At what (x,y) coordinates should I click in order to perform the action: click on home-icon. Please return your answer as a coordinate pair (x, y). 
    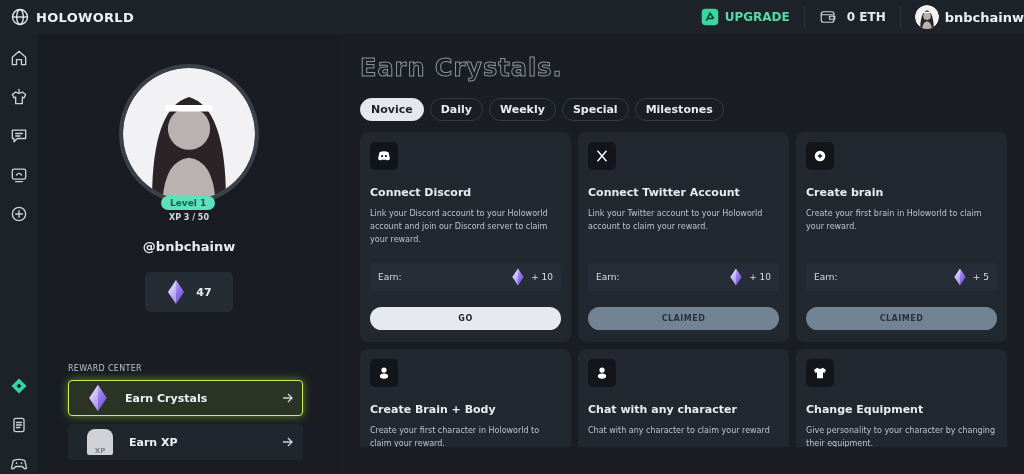
    Looking at the image, I should click on (19, 58).